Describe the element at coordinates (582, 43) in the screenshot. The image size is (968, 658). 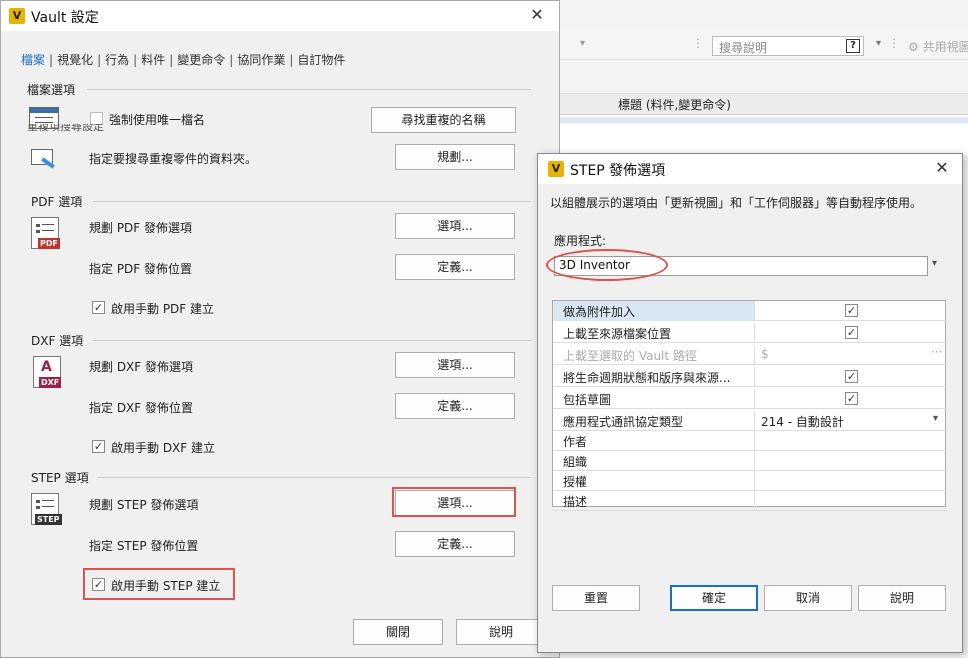
I see `dropdown-arrow-icon: ▾` at that location.